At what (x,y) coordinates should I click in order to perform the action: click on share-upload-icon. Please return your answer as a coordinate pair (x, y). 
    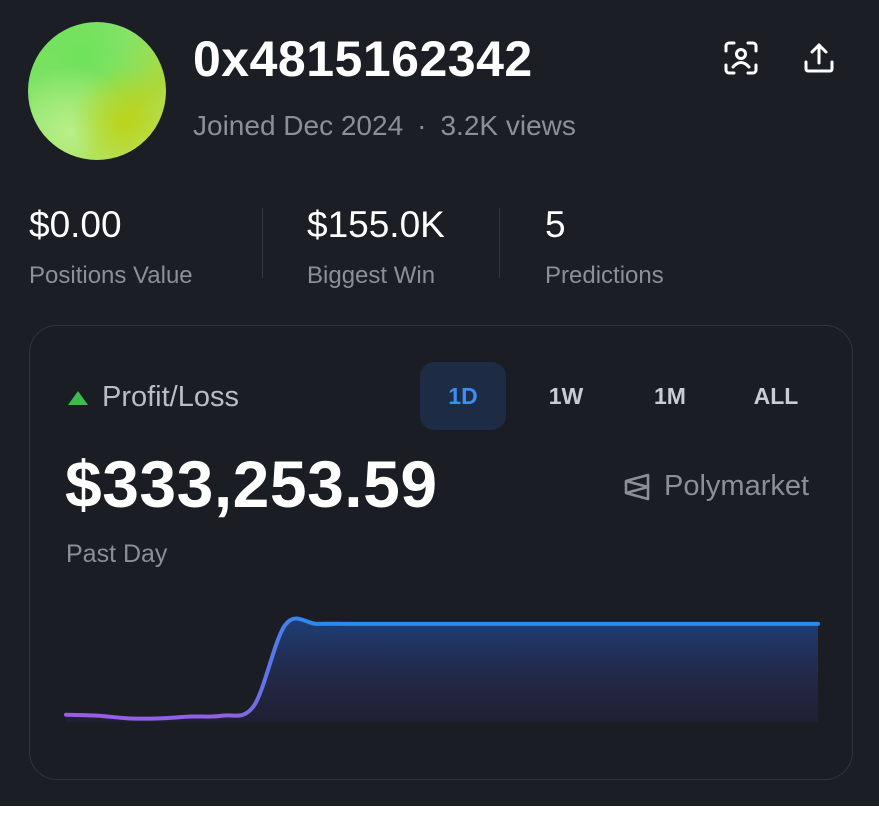
    Looking at the image, I should click on (819, 58).